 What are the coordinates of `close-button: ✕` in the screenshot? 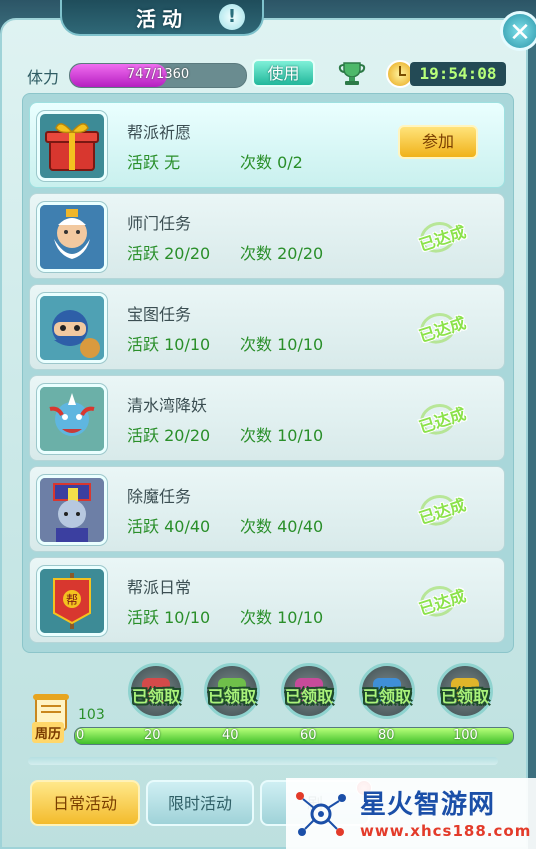 It's located at (518, 31).